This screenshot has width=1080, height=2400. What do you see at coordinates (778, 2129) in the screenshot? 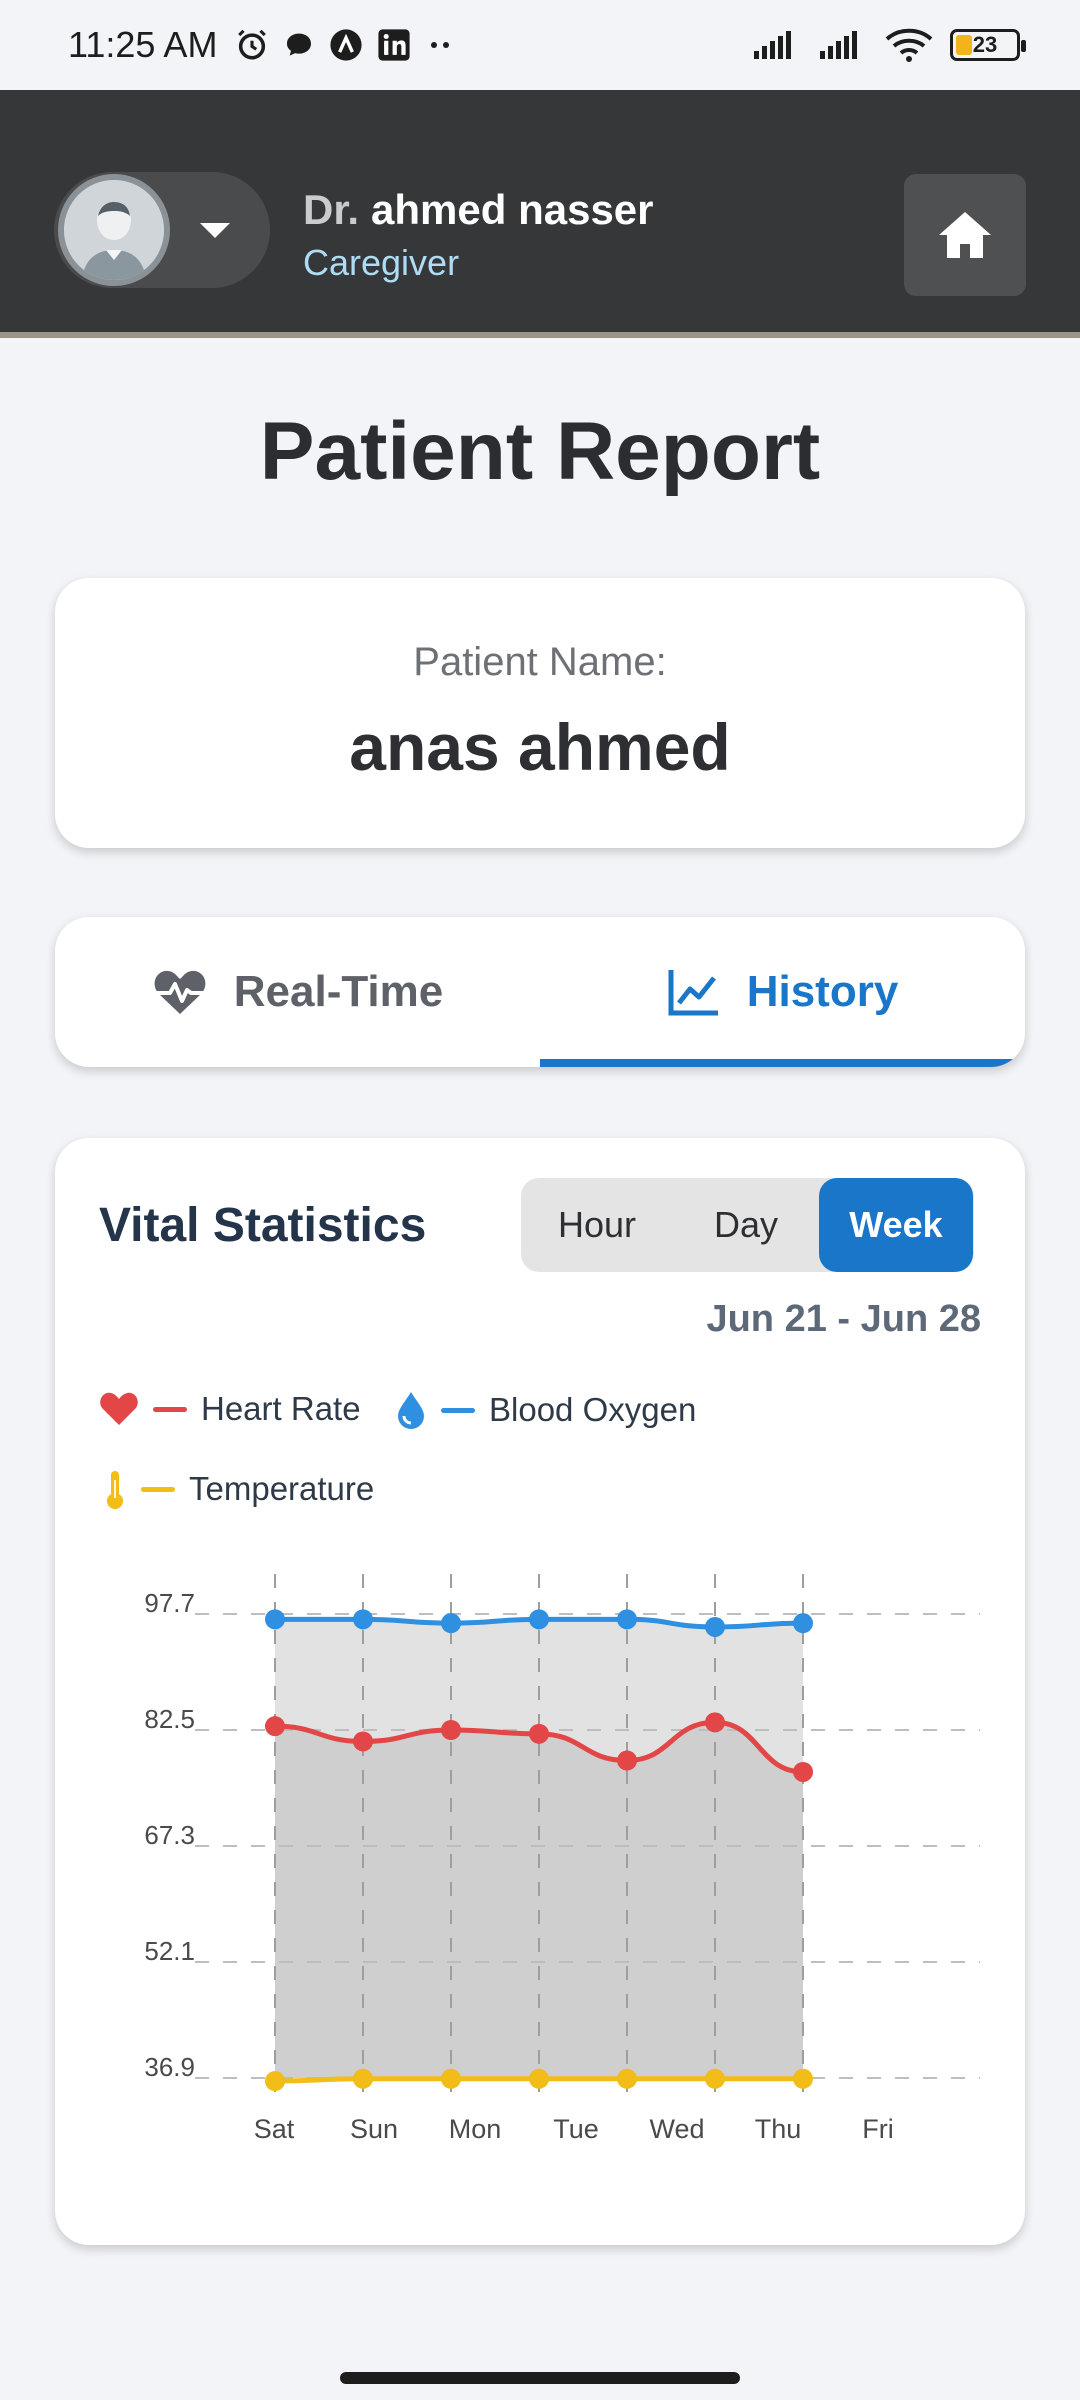
I see `x-tick-label: Thu` at bounding box center [778, 2129].